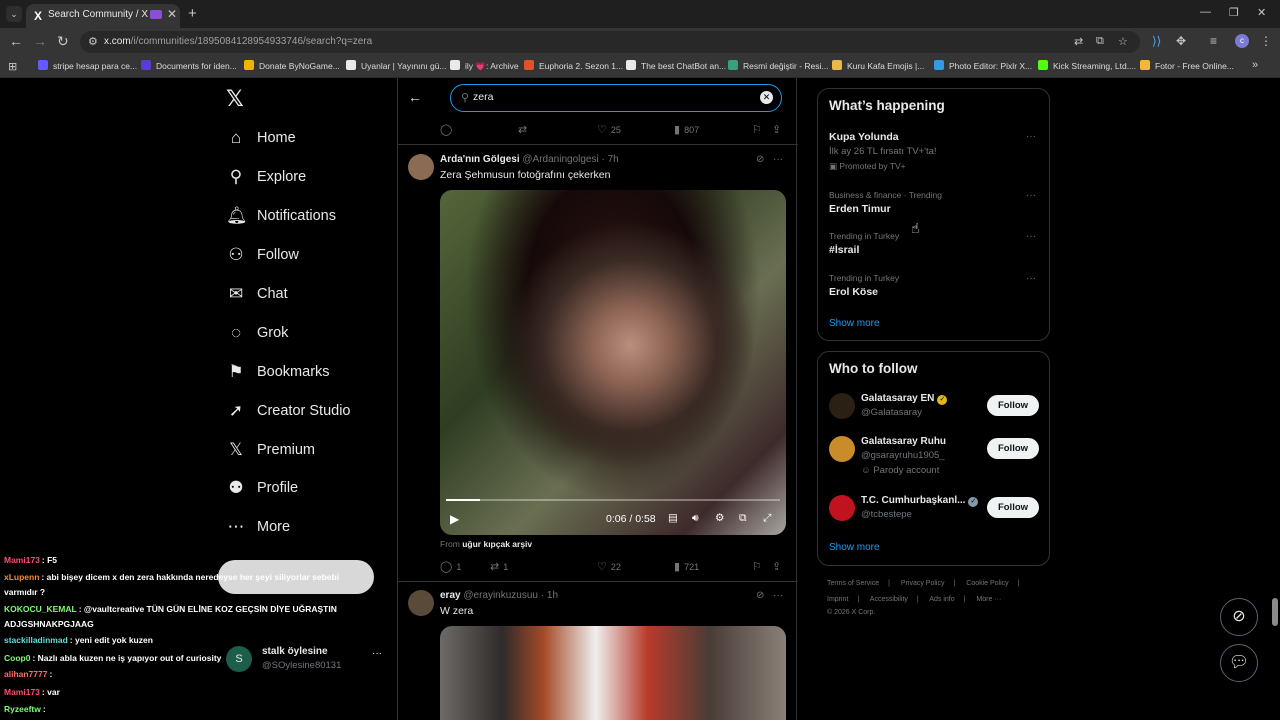 This screenshot has width=1280, height=720. What do you see at coordinates (613, 673) in the screenshot?
I see `post-media` at bounding box center [613, 673].